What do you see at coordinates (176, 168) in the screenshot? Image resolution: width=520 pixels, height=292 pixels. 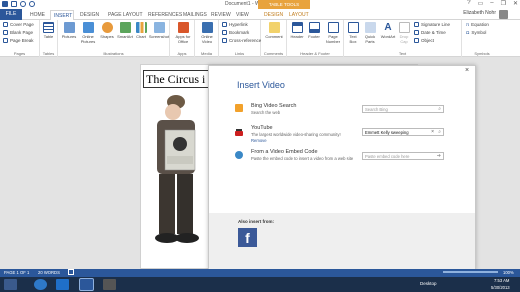 I see `clown-photo` at bounding box center [176, 168].